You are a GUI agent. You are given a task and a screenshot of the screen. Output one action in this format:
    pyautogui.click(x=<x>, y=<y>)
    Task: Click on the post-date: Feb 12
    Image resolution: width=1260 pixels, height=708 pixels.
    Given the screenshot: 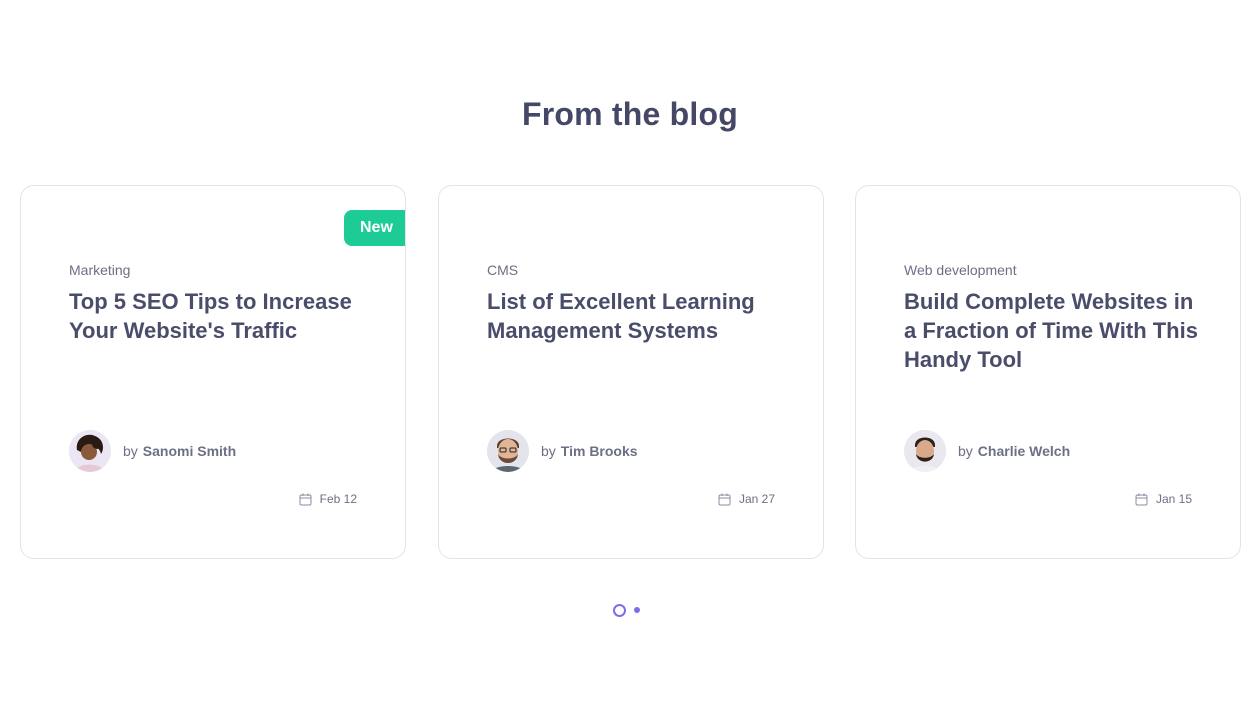 What is the action you would take?
    pyautogui.click(x=328, y=499)
    